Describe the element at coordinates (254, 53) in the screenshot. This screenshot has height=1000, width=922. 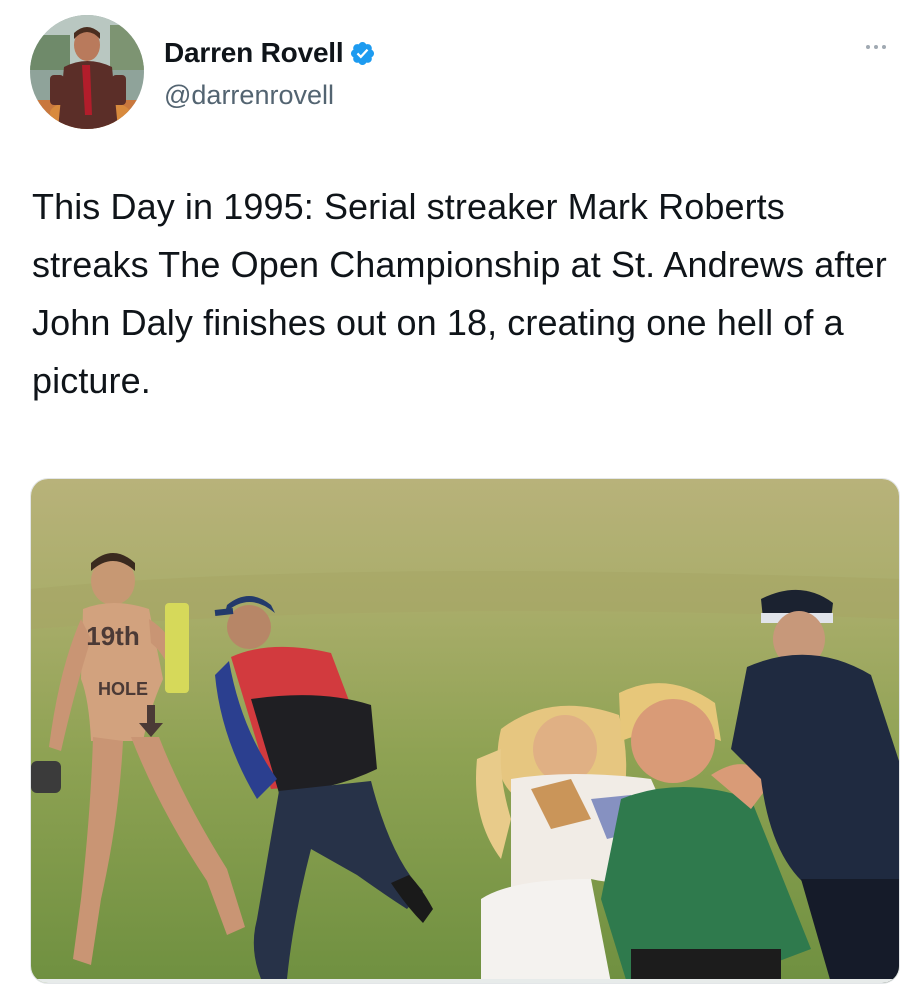
I see `author-display-name: Darren Rovell` at that location.